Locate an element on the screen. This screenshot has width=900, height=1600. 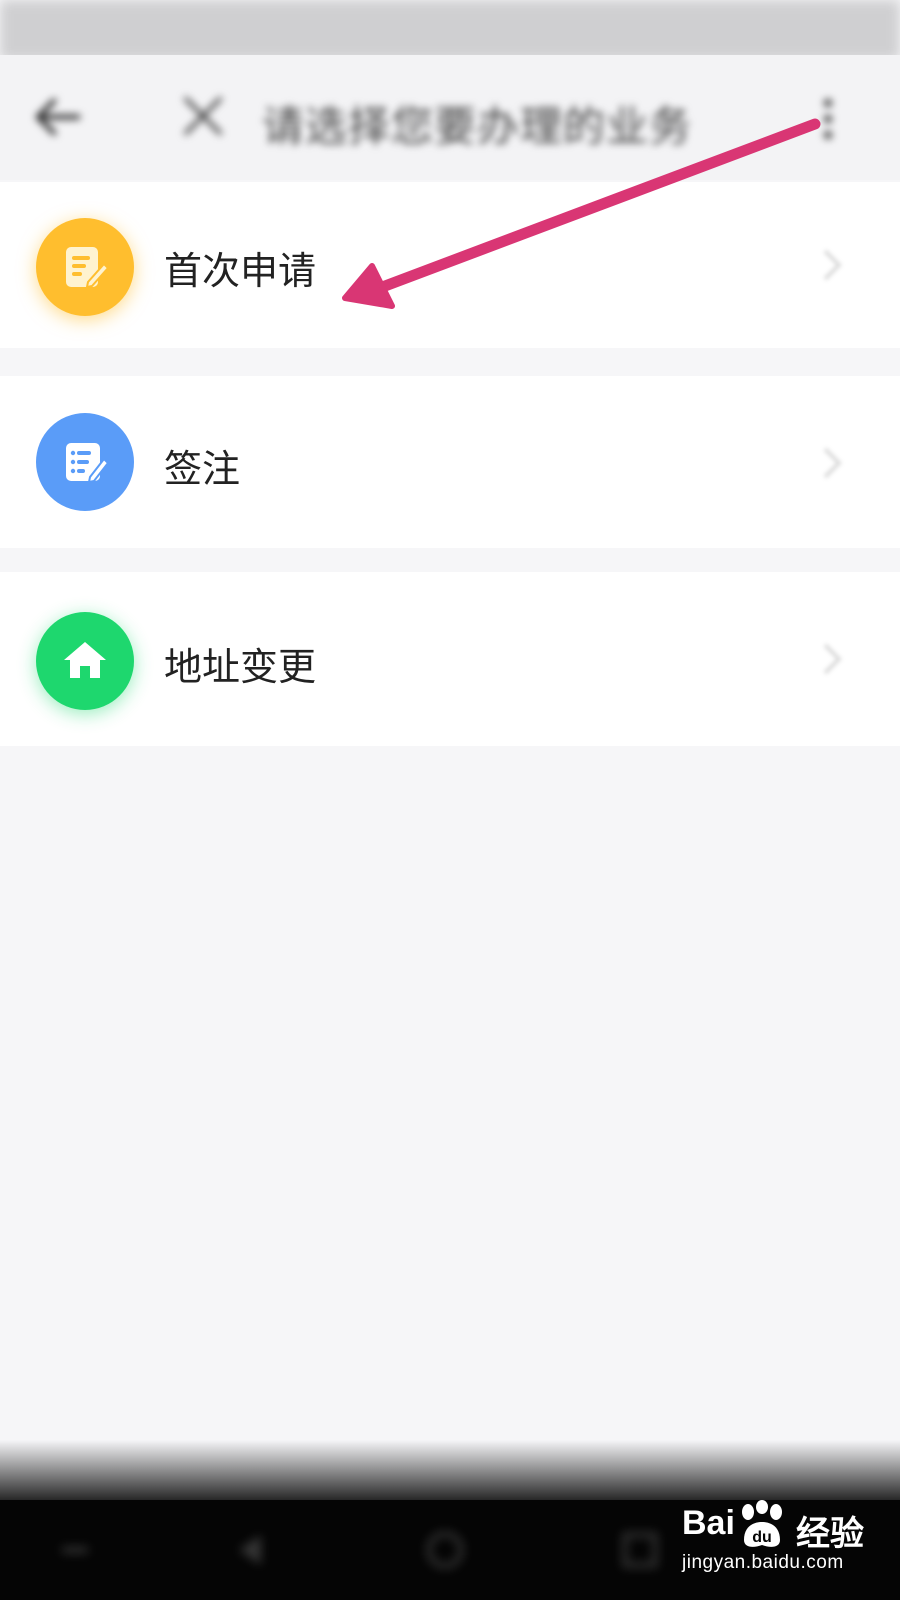
nav-back-icon is located at coordinates (250, 1550).